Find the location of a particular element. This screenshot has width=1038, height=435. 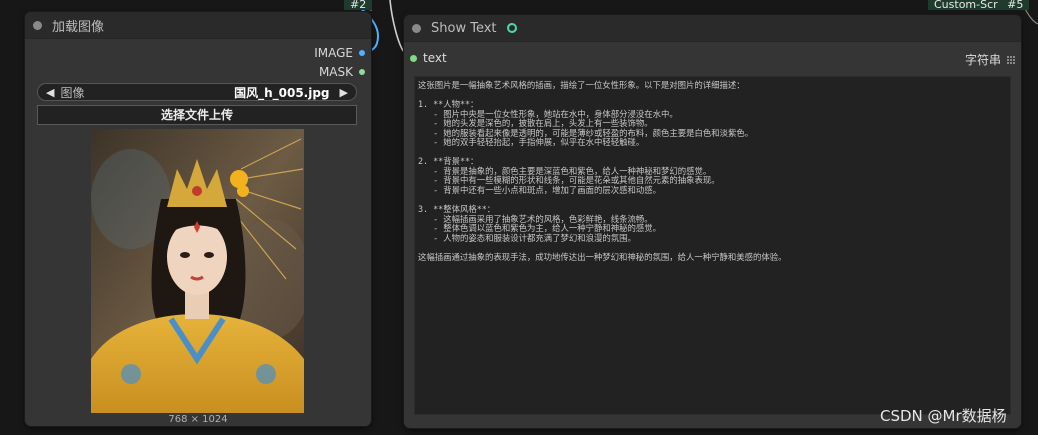

output-mask: MASK is located at coordinates (342, 72).